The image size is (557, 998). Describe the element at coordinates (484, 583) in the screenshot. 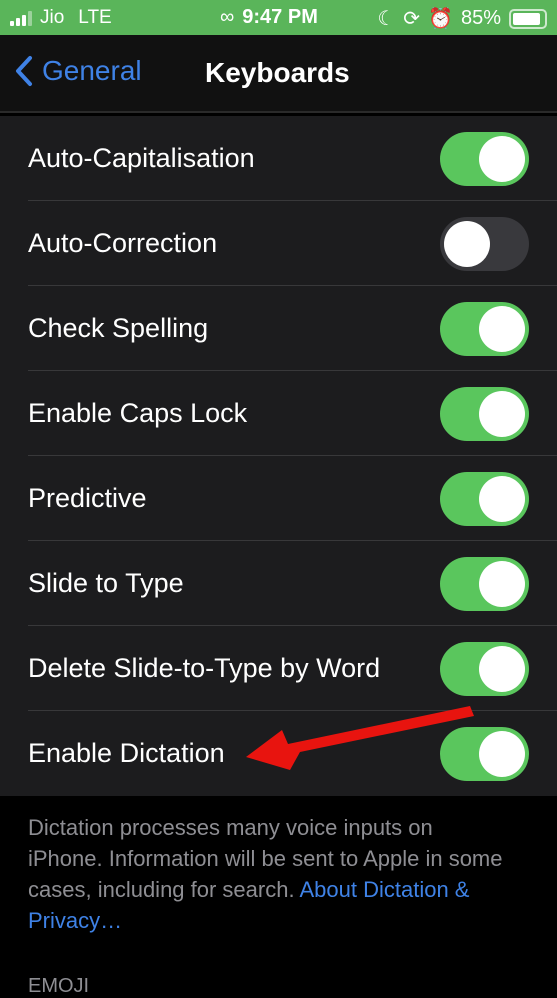

I see `slide-to-type-toggle` at that location.